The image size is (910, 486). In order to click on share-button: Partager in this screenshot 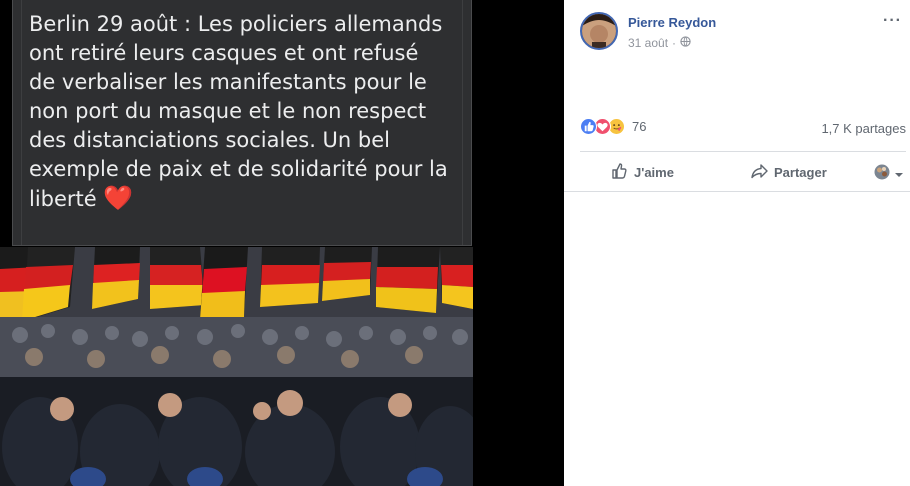, I will do `click(788, 172)`.